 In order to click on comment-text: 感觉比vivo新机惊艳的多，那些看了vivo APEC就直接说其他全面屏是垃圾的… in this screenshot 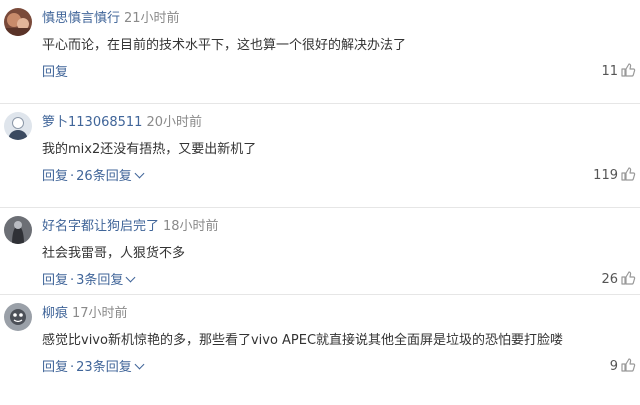, I will do `click(303, 340)`.